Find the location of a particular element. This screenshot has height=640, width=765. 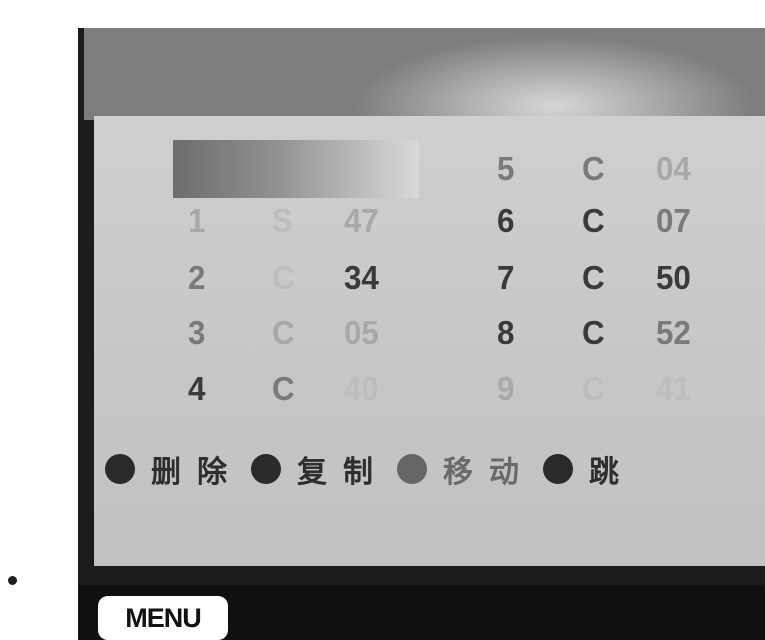

row-3-mode: C is located at coordinates (283, 332).